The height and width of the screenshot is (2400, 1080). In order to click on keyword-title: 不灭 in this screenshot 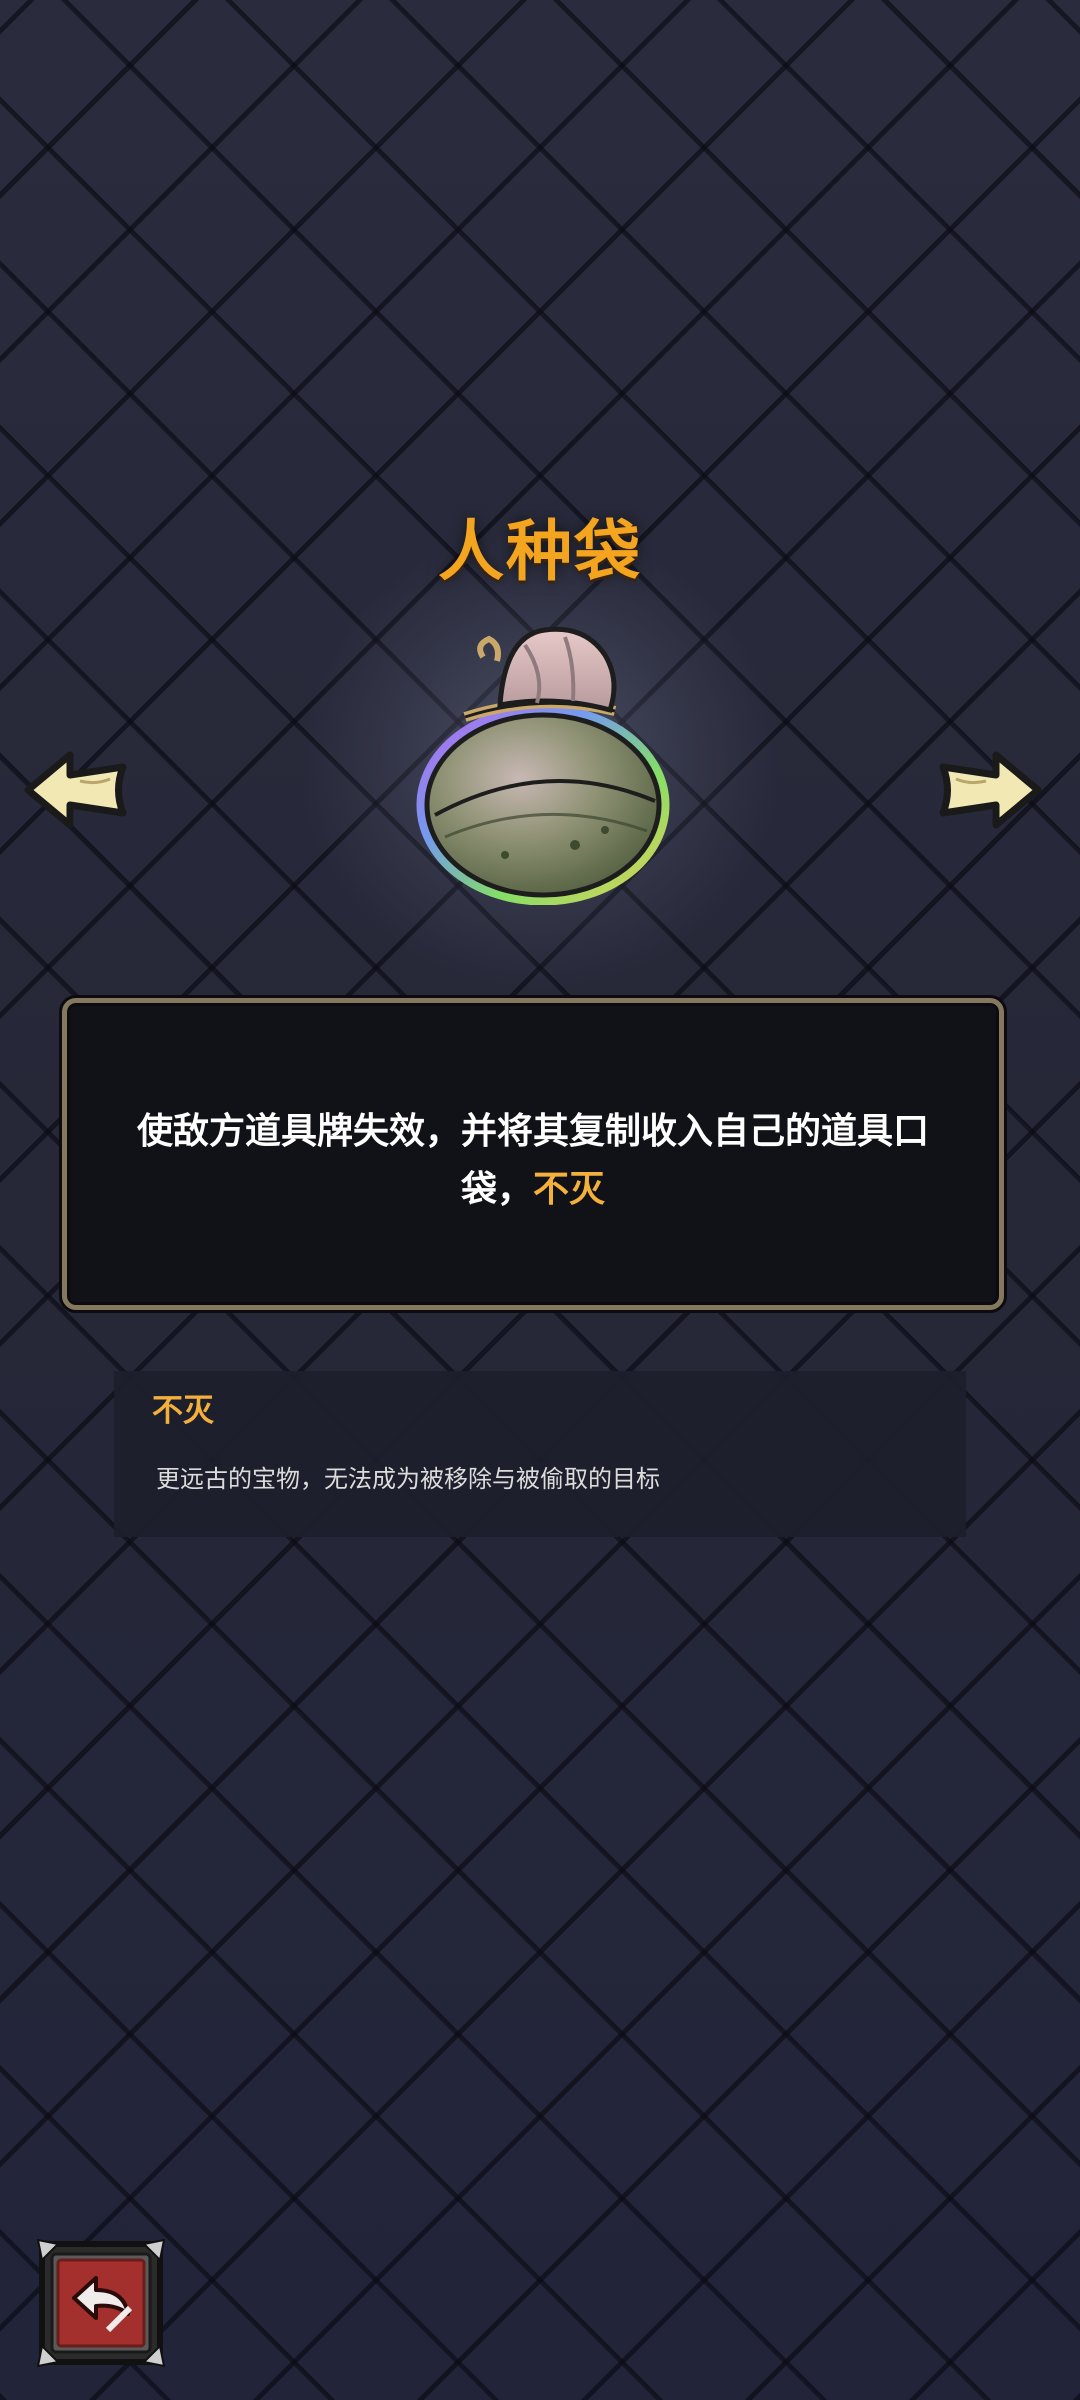, I will do `click(183, 1411)`.